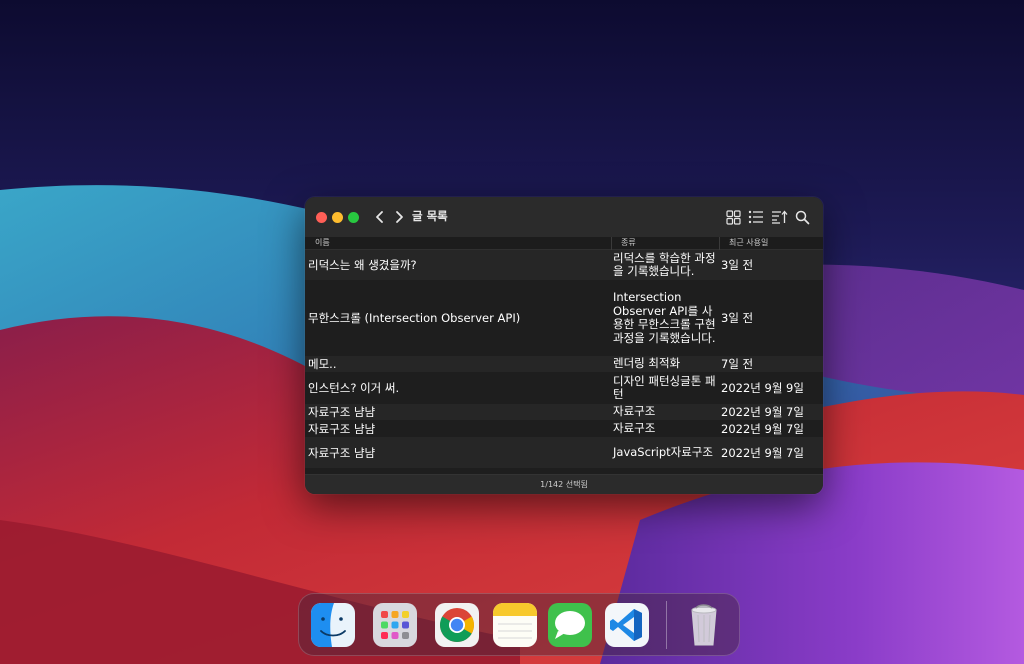 The image size is (1024, 664). What do you see at coordinates (628, 243) in the screenshot?
I see `column-header-kind: 종류` at bounding box center [628, 243].